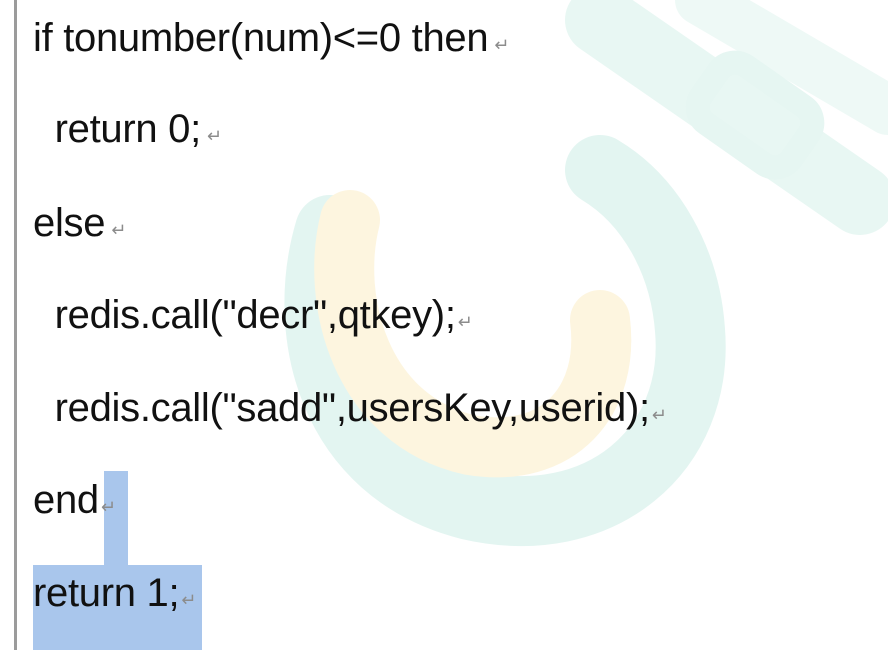 The height and width of the screenshot is (650, 888). I want to click on code-text: if tonumber(num)<=0 then, so click(261, 38).